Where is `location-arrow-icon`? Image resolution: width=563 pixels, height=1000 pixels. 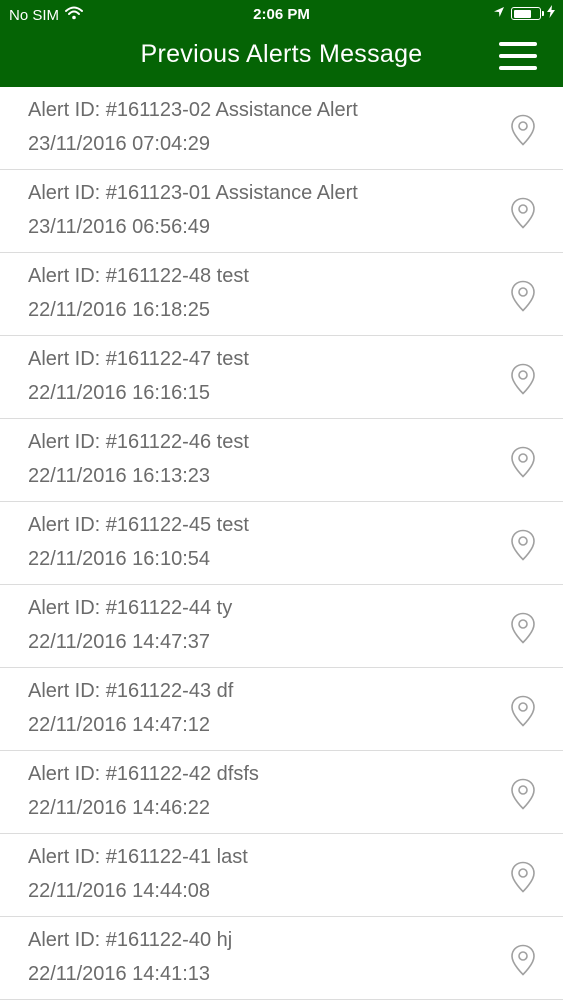 location-arrow-icon is located at coordinates (499, 13).